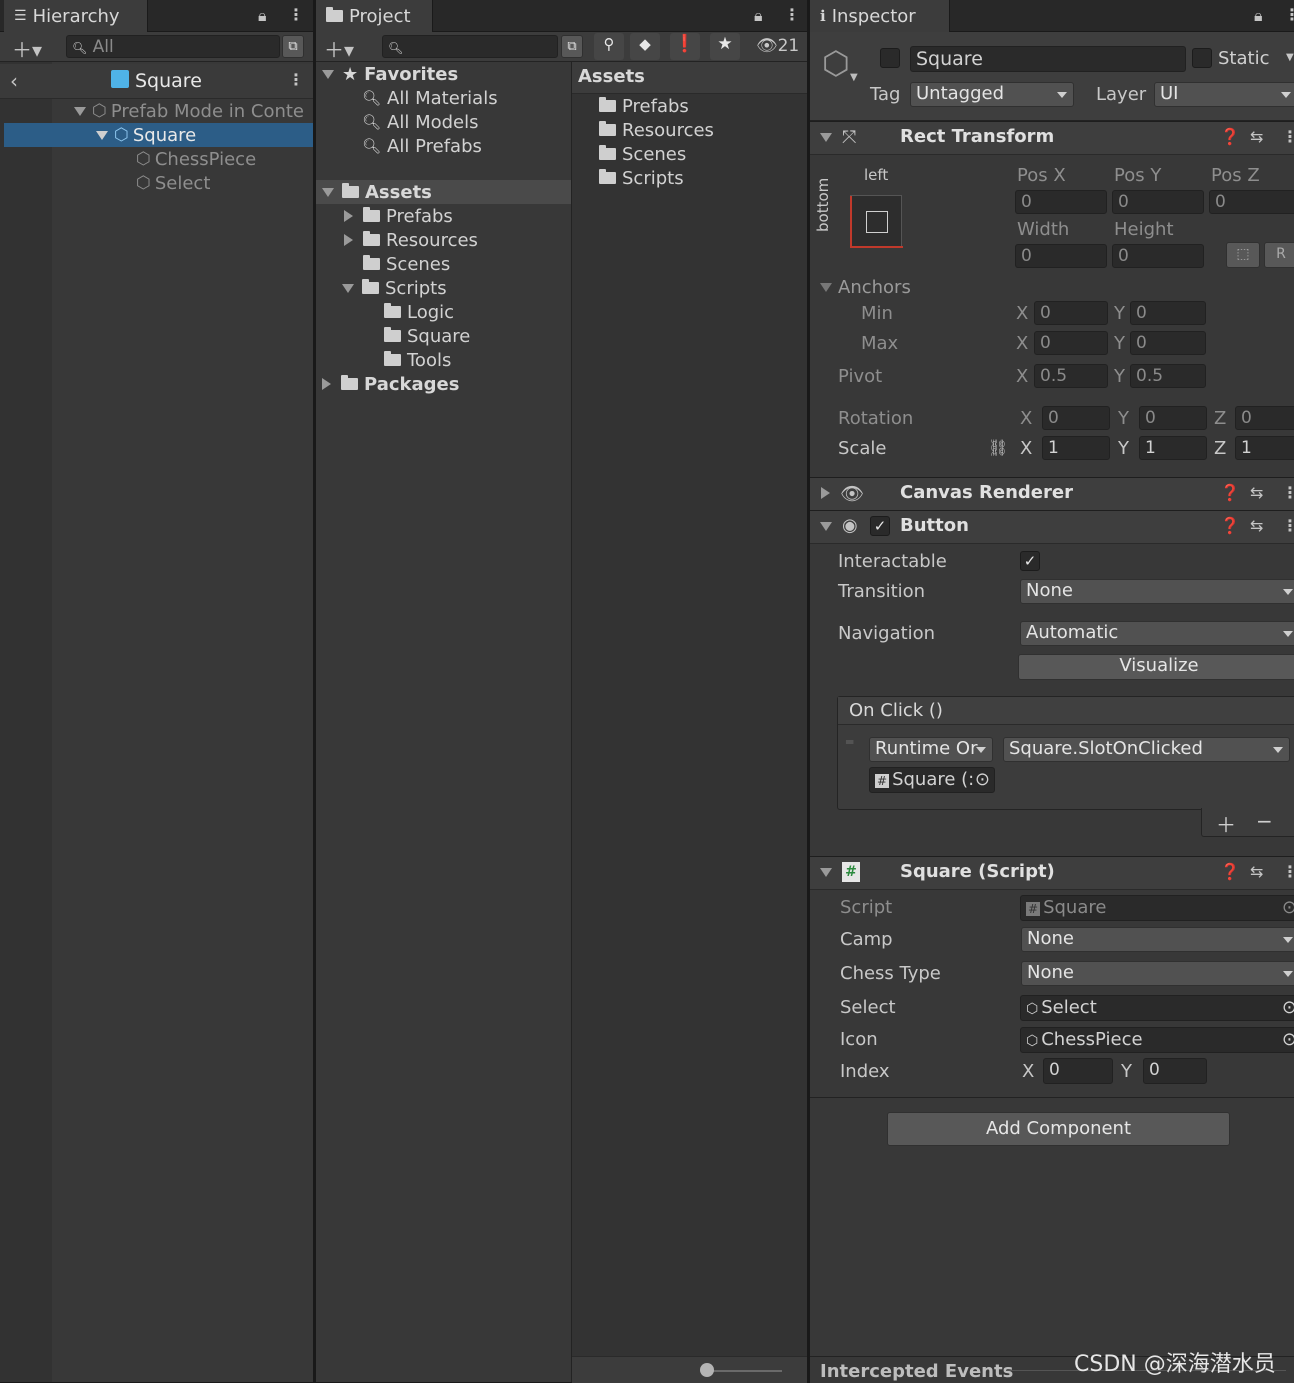 The image size is (1294, 1383). I want to click on assets-header: Assets, so click(377, 192).